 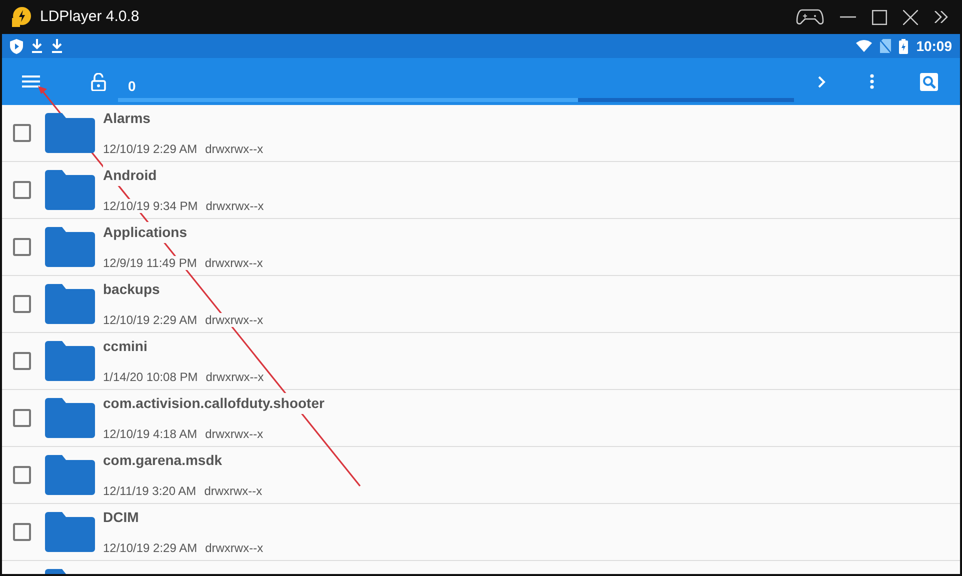 I want to click on close-icon, so click(x=910, y=17).